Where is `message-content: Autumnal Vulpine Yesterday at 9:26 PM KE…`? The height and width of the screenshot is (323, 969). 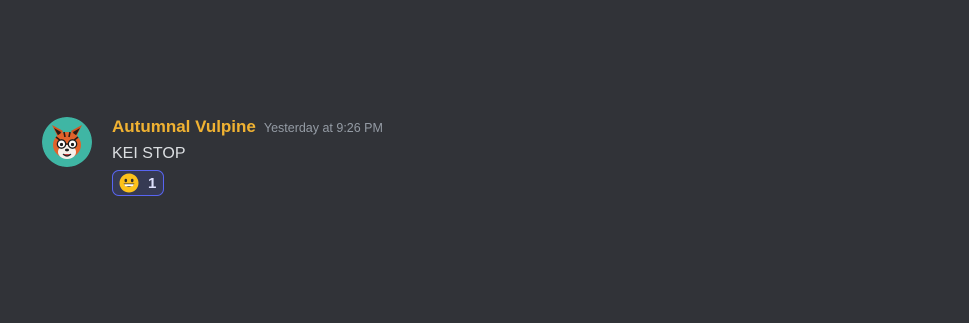
message-content: Autumnal Vulpine Yesterday at 9:26 PM KE… is located at coordinates (247, 156).